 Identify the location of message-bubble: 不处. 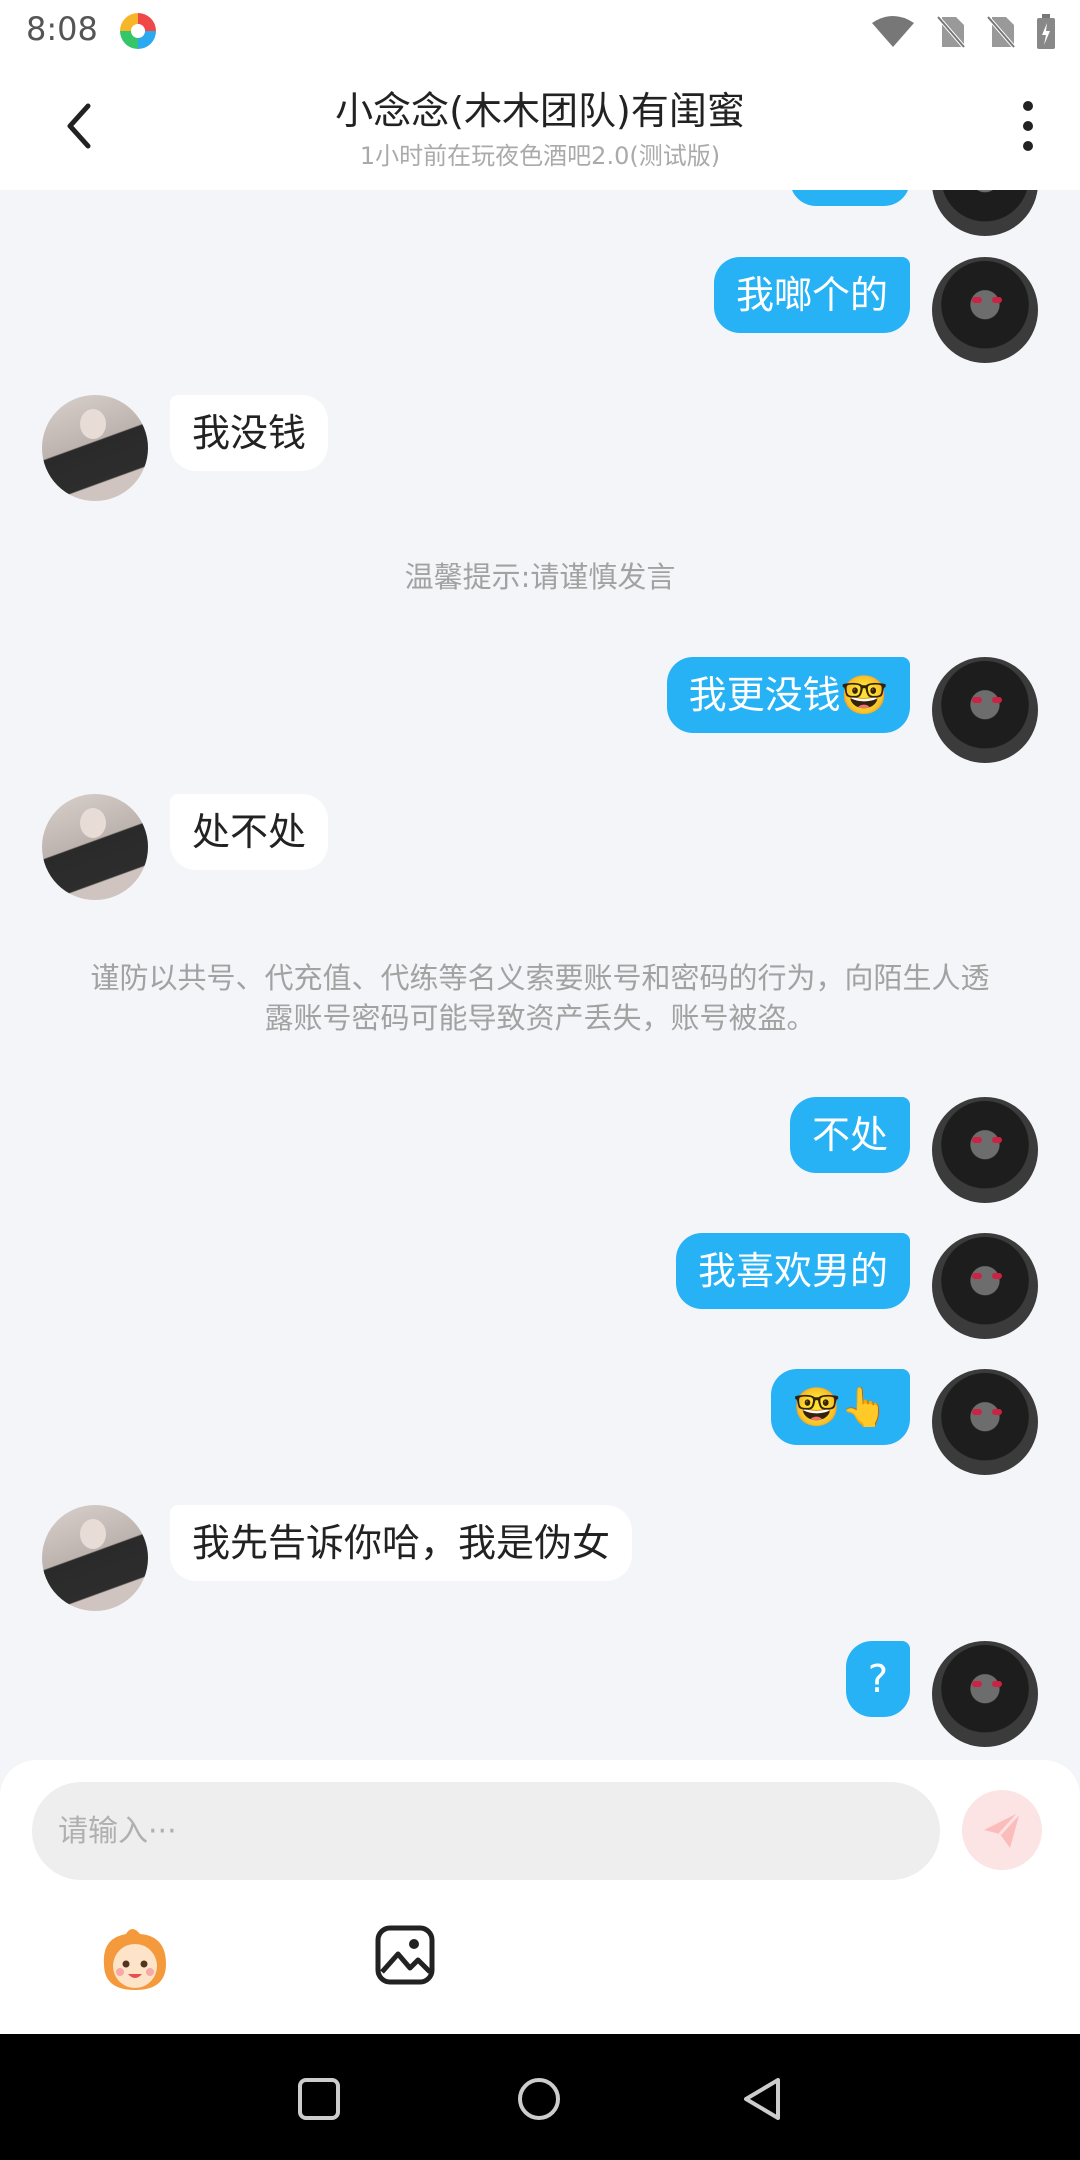
(849, 1135).